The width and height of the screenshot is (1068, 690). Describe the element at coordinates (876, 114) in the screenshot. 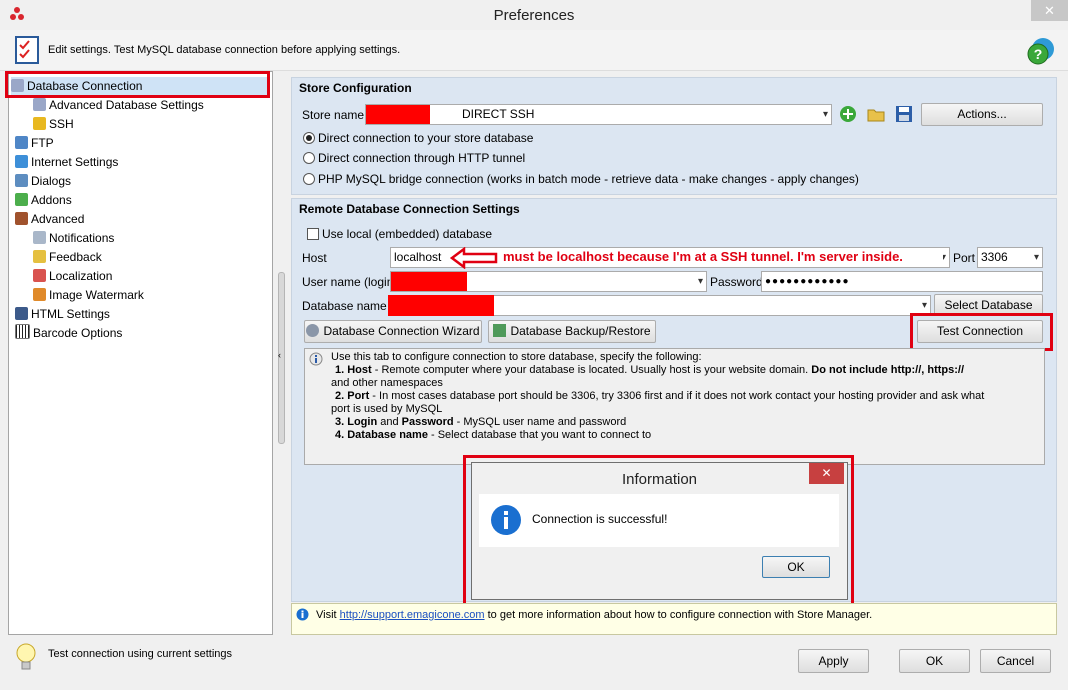

I see `open-folder-icon` at that location.